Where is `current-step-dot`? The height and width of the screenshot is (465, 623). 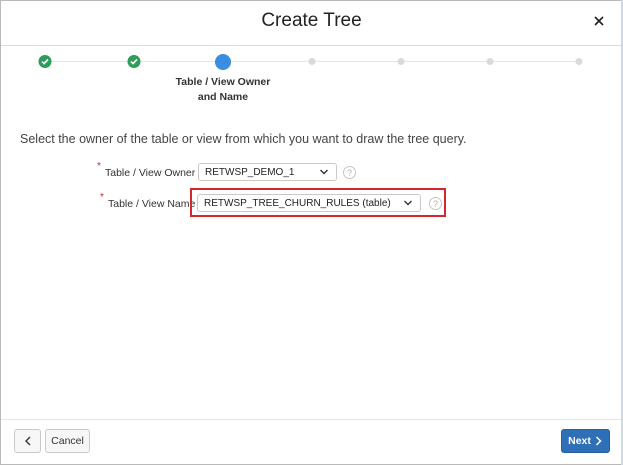
current-step-dot is located at coordinates (223, 62).